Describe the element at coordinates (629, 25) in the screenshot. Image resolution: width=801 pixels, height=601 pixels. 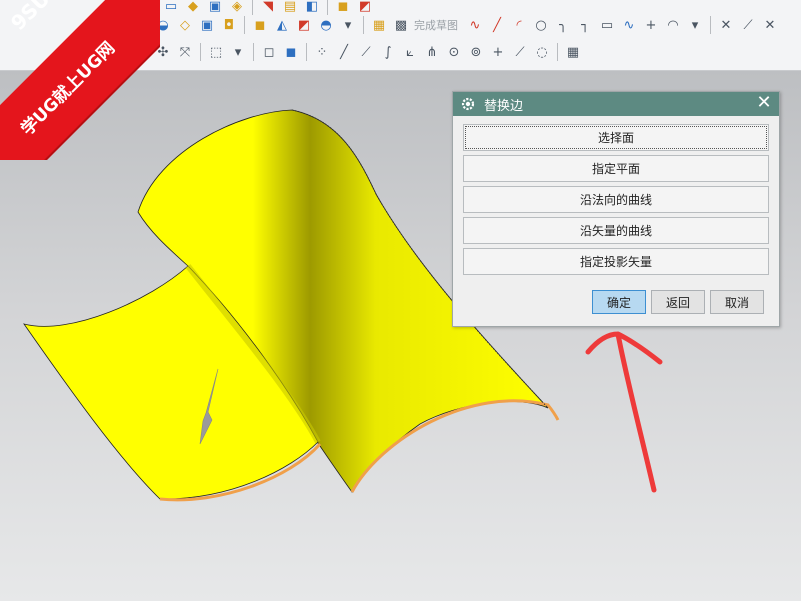
I see `studio-spline-icon: ∿` at that location.